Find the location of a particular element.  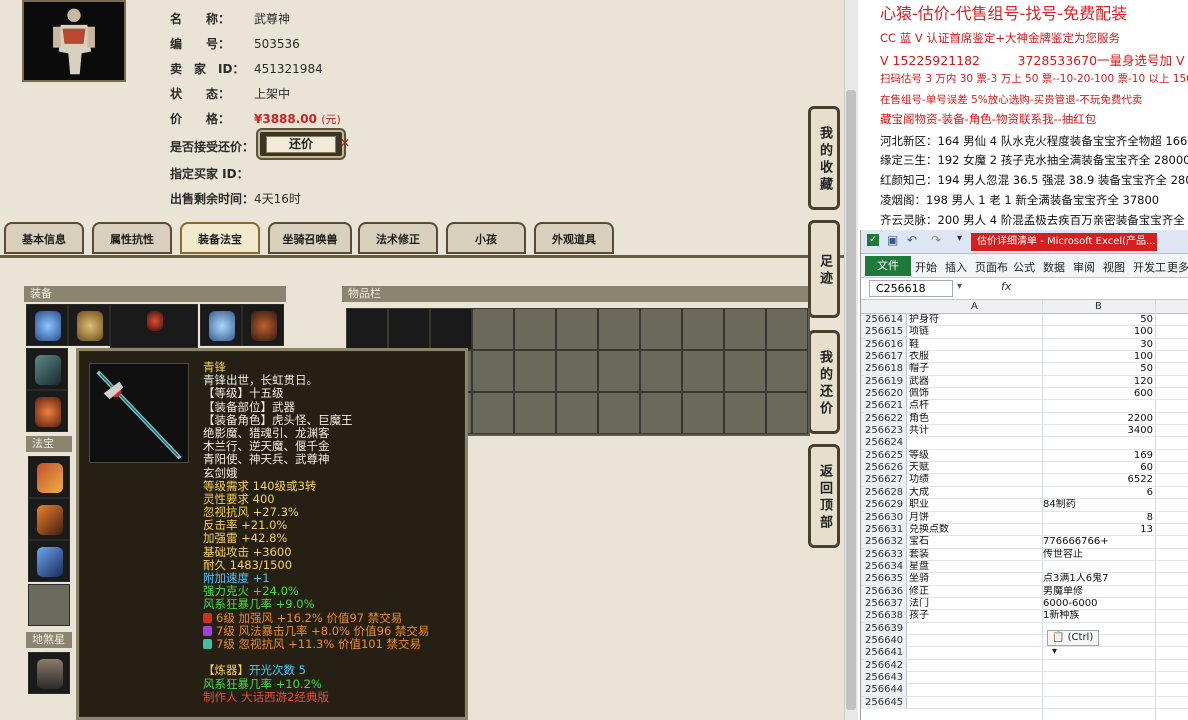

row-number: 256626 is located at coordinates (884, 468).